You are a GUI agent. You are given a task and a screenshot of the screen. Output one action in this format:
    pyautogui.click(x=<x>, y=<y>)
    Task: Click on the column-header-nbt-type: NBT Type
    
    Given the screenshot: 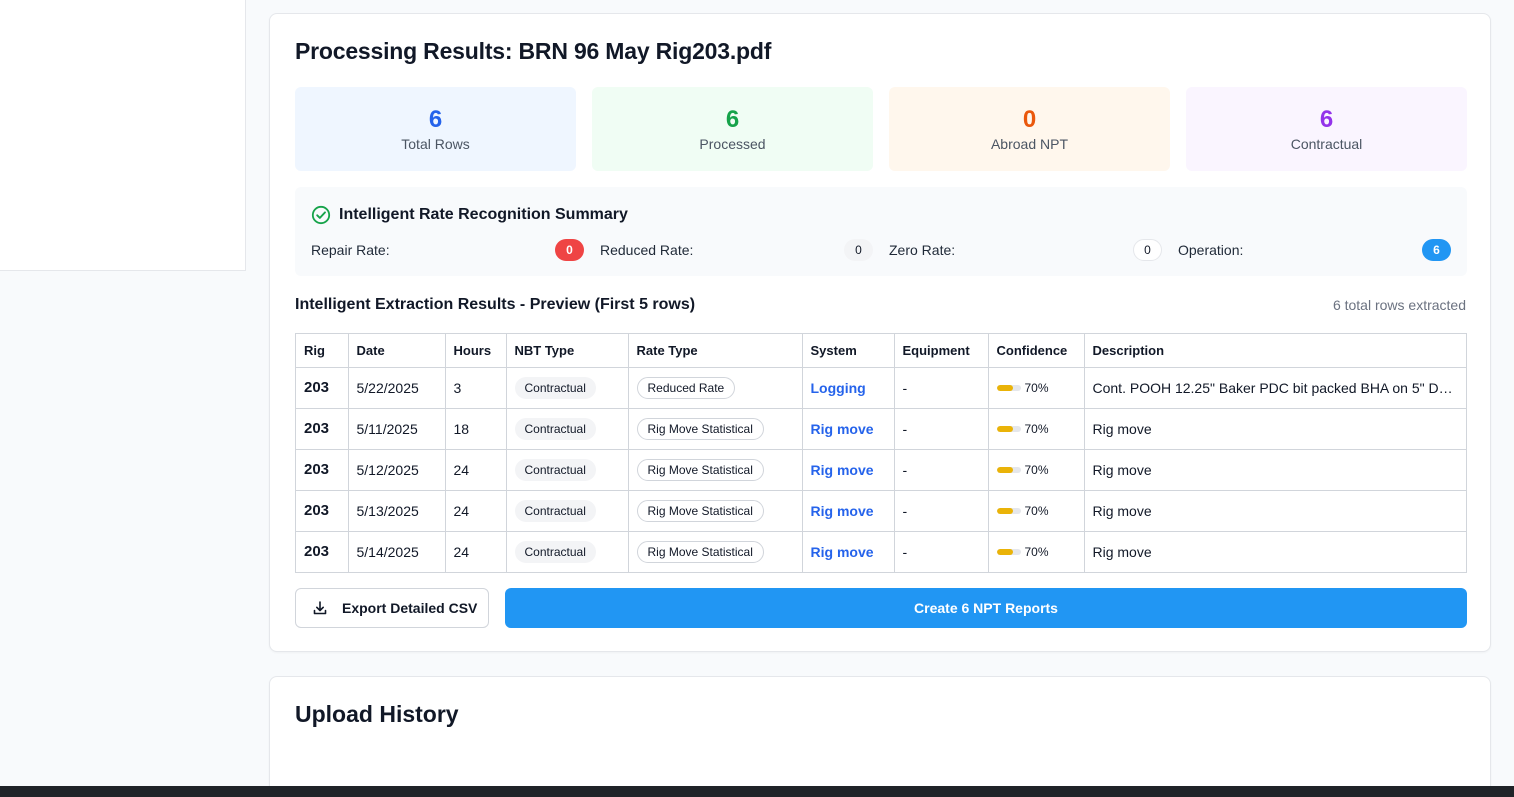 What is the action you would take?
    pyautogui.click(x=567, y=351)
    